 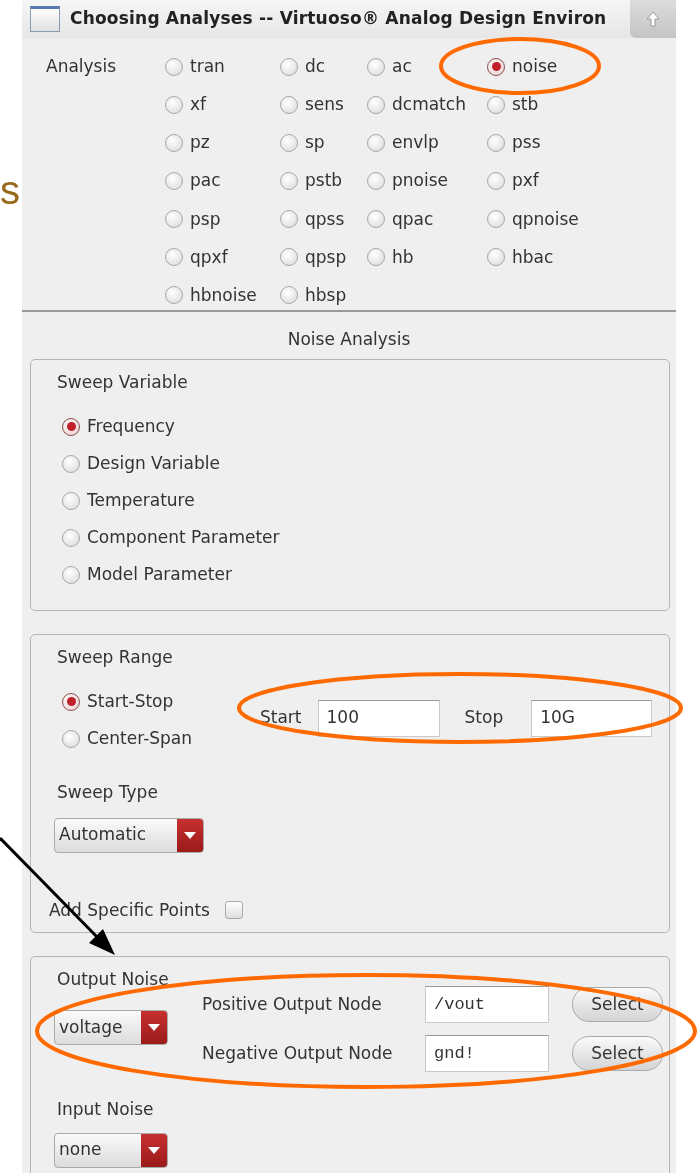 What do you see at coordinates (427, 67) in the screenshot?
I see `radio-option: ac` at bounding box center [427, 67].